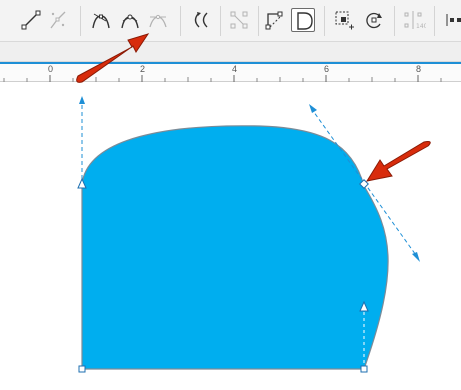 This screenshot has width=461, height=390. I want to click on right-handle-arrowhead-top, so click(313, 108).